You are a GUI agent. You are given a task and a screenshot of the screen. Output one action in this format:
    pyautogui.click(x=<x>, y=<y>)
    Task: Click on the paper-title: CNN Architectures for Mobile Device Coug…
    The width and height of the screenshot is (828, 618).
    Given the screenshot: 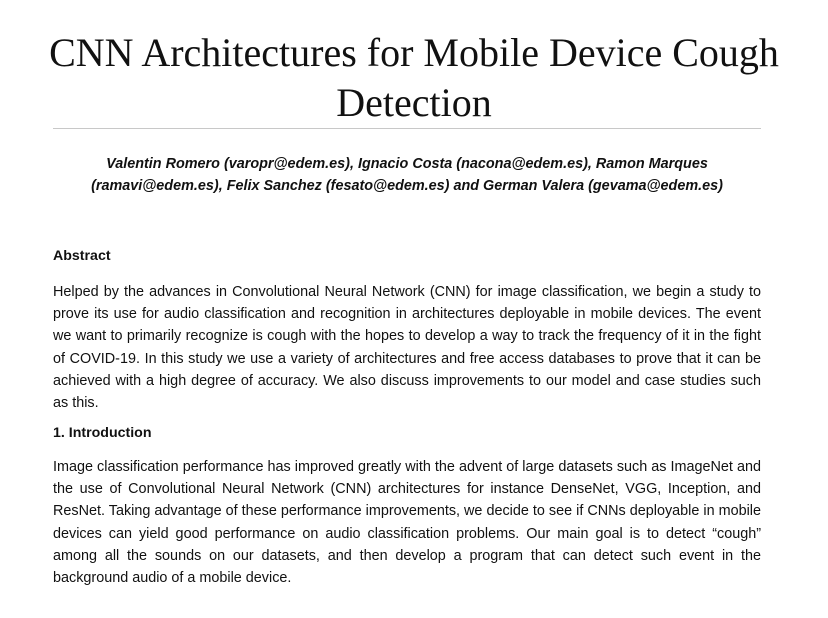 What is the action you would take?
    pyautogui.click(x=414, y=77)
    